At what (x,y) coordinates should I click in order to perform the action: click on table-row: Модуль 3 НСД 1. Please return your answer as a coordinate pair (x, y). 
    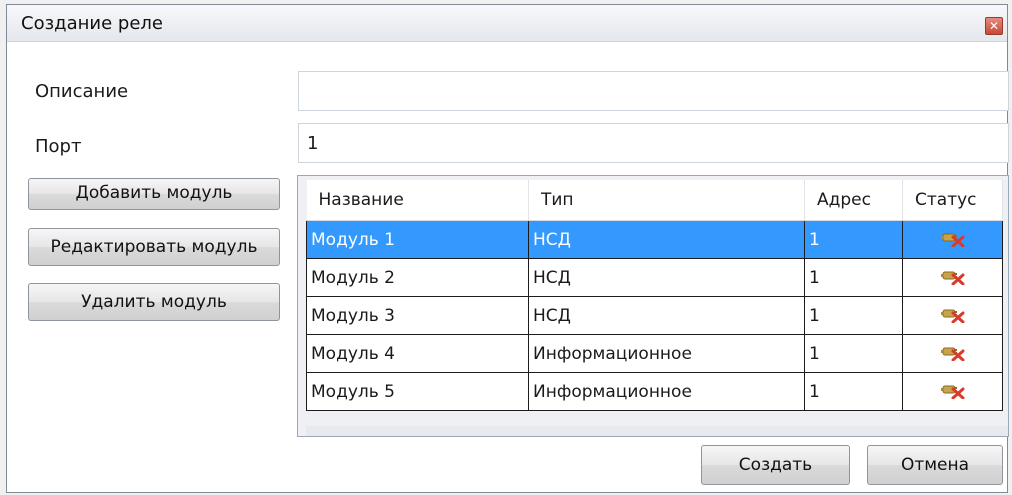
    Looking at the image, I should click on (654, 315).